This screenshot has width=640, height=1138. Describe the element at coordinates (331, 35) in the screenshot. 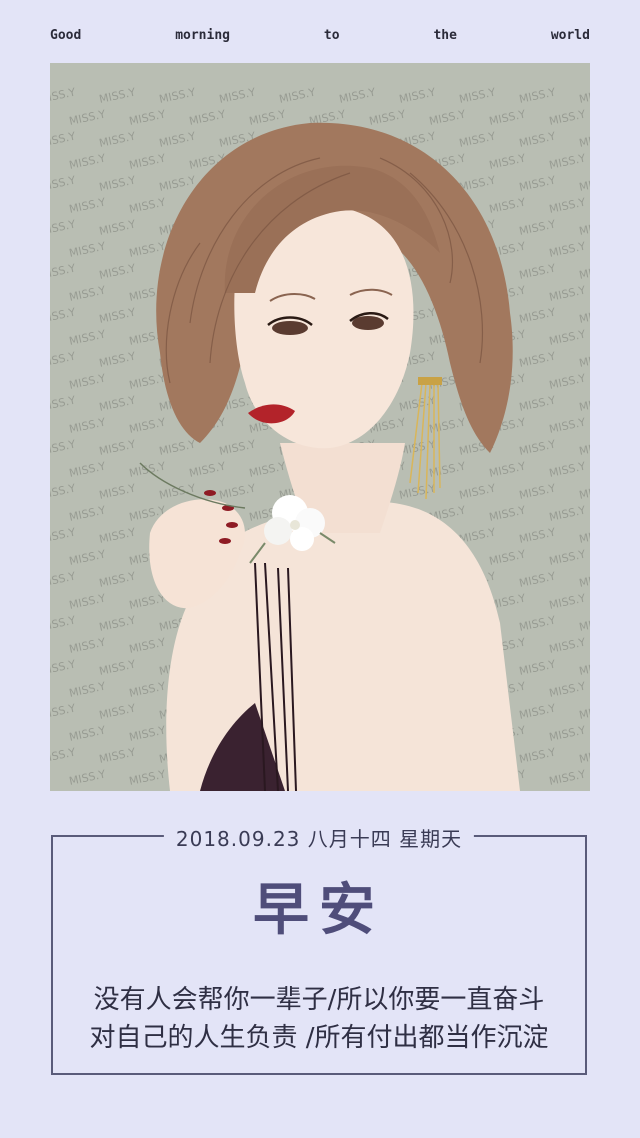

I see `tagline-word: to` at that location.